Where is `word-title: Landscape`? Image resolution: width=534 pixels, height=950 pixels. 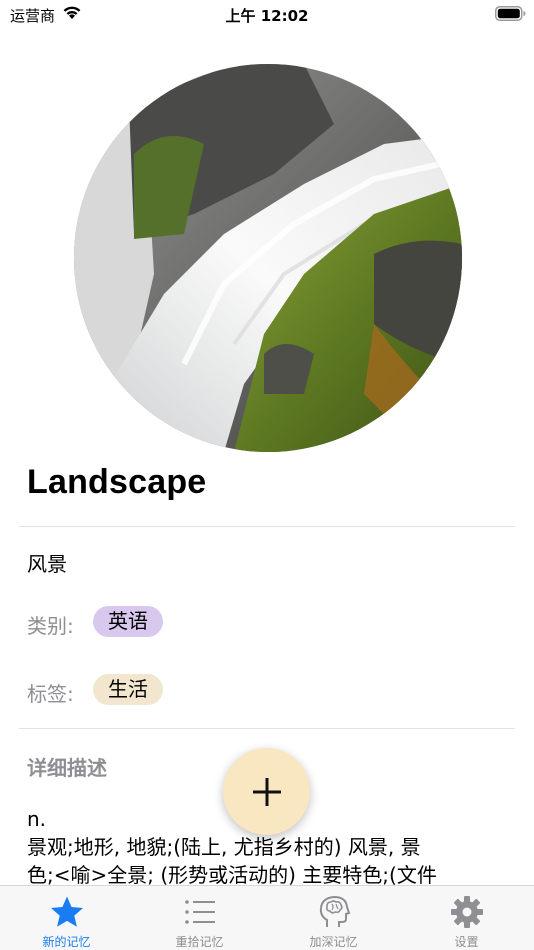 word-title: Landscape is located at coordinates (117, 482).